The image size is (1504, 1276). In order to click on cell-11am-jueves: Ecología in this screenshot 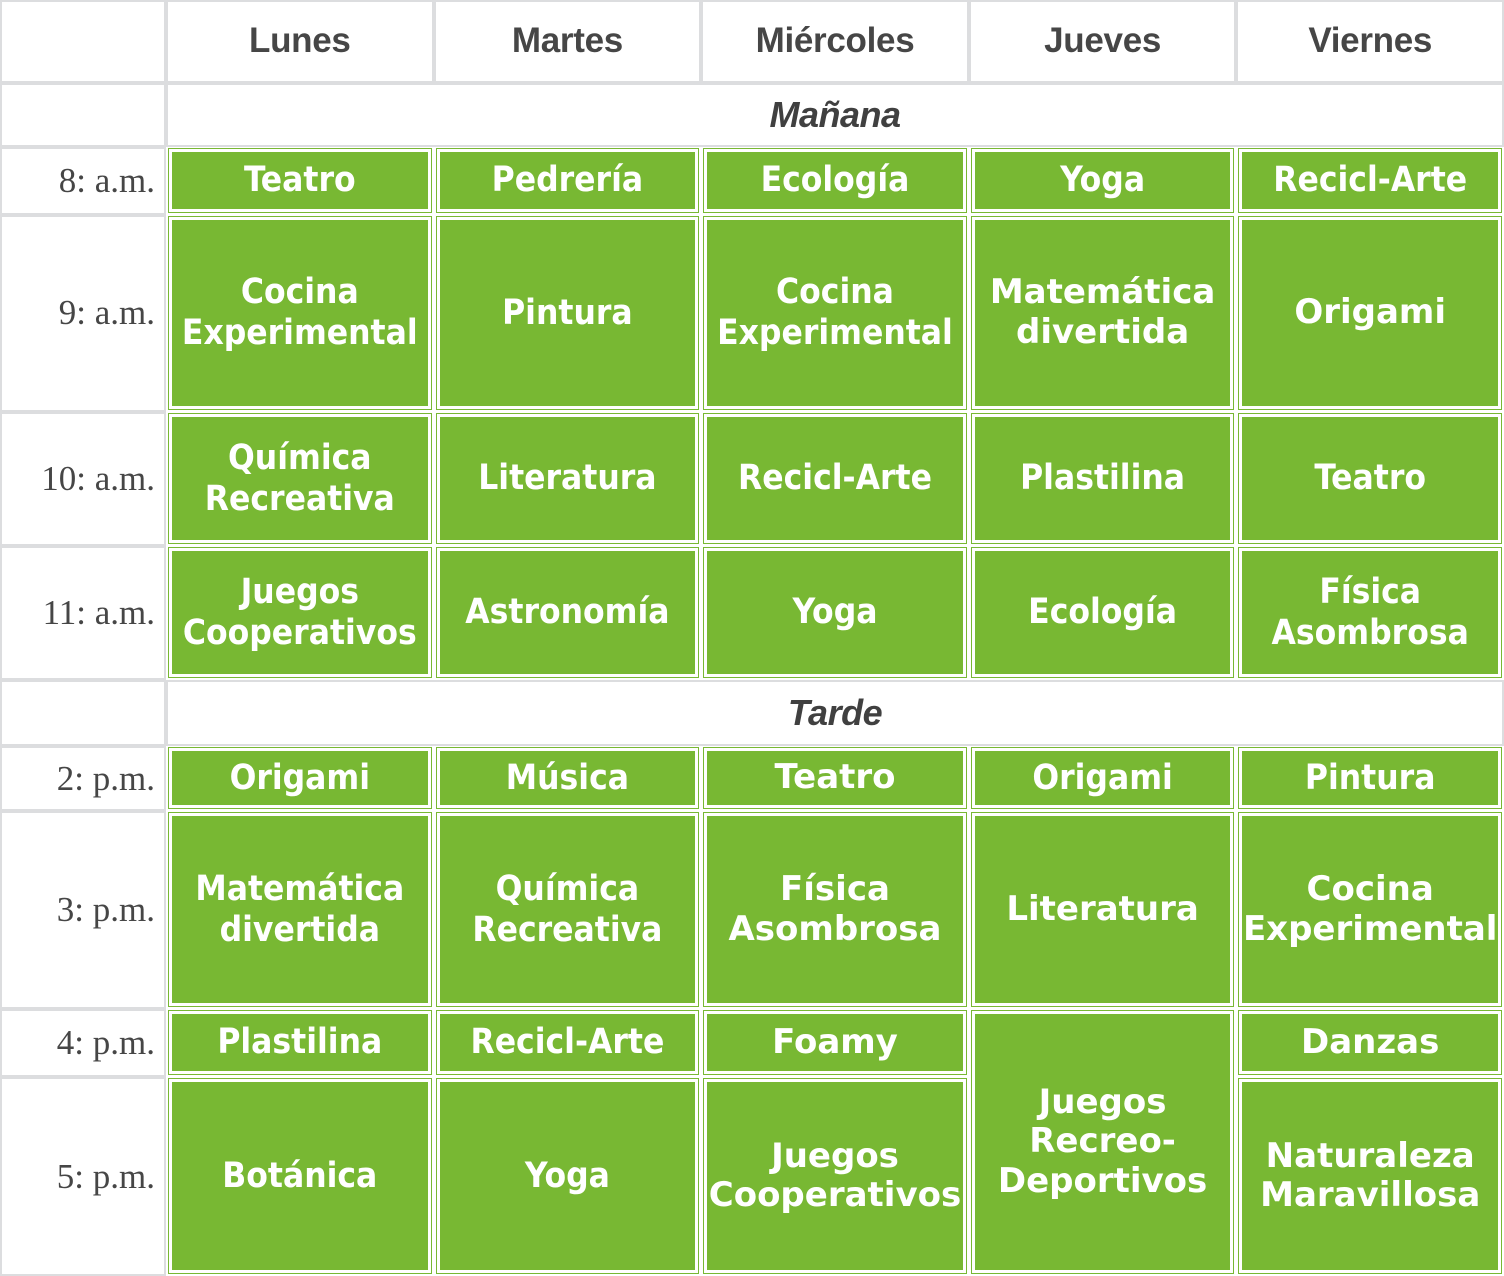, I will do `click(1102, 613)`.